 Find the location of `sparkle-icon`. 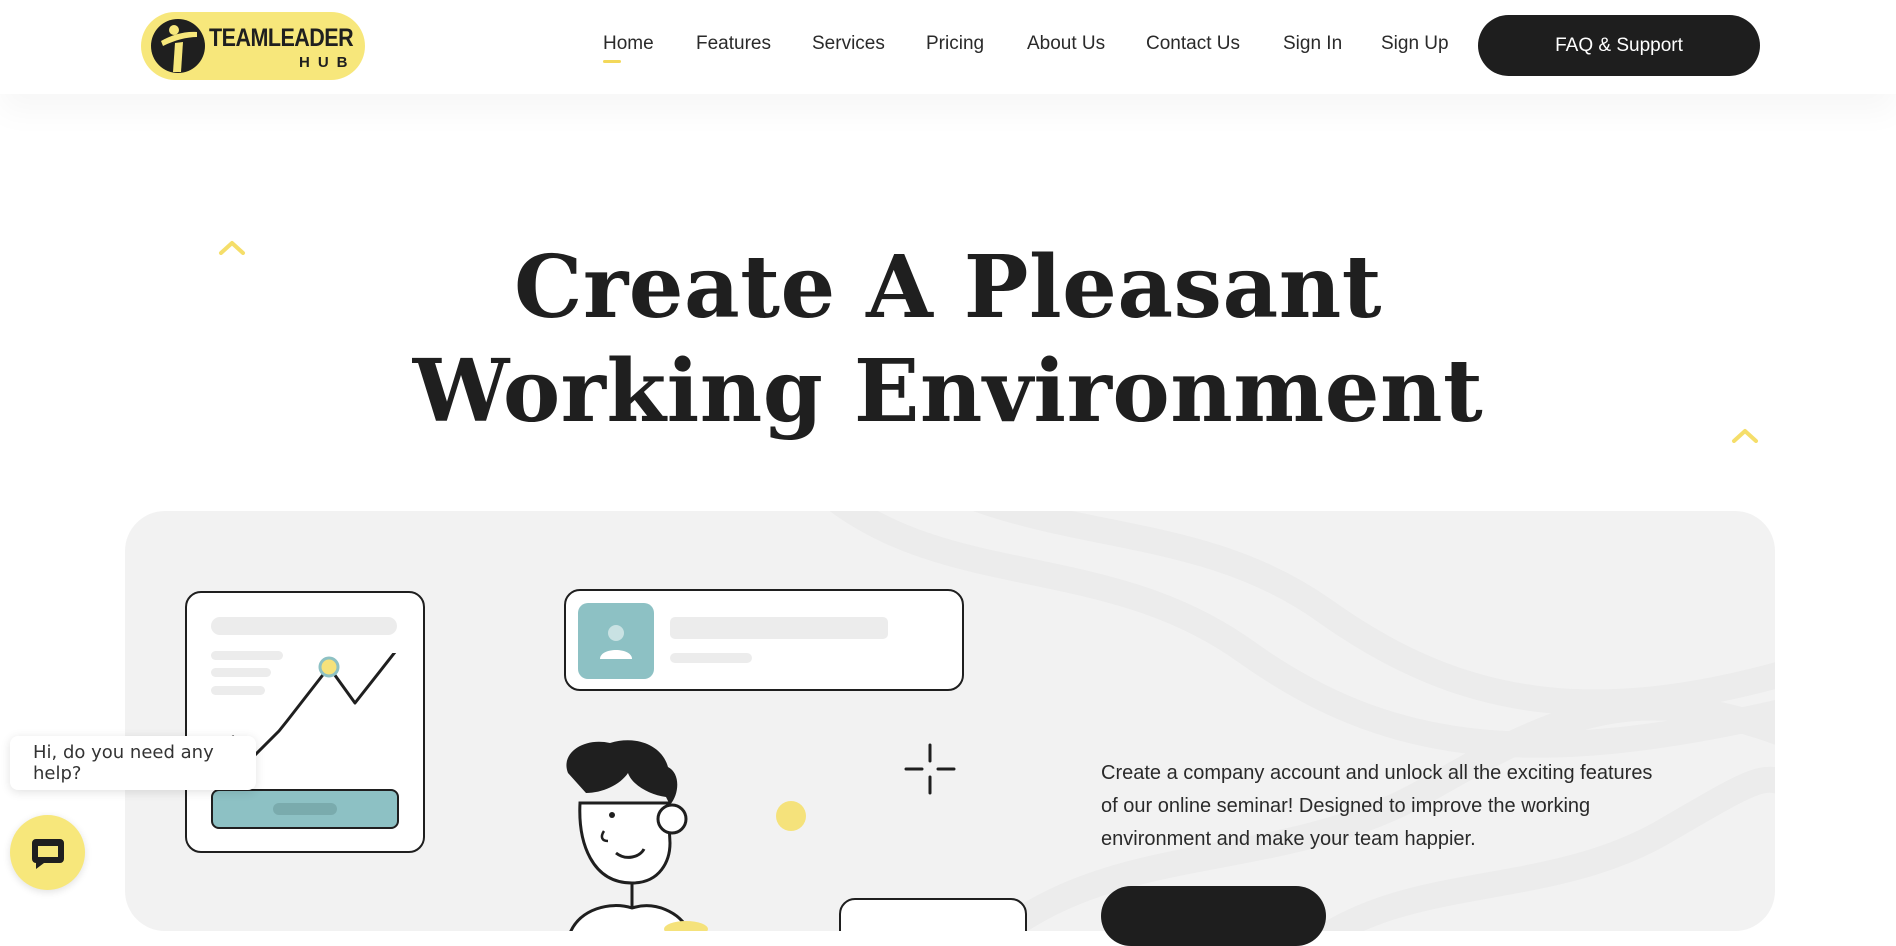

sparkle-icon is located at coordinates (930, 769).